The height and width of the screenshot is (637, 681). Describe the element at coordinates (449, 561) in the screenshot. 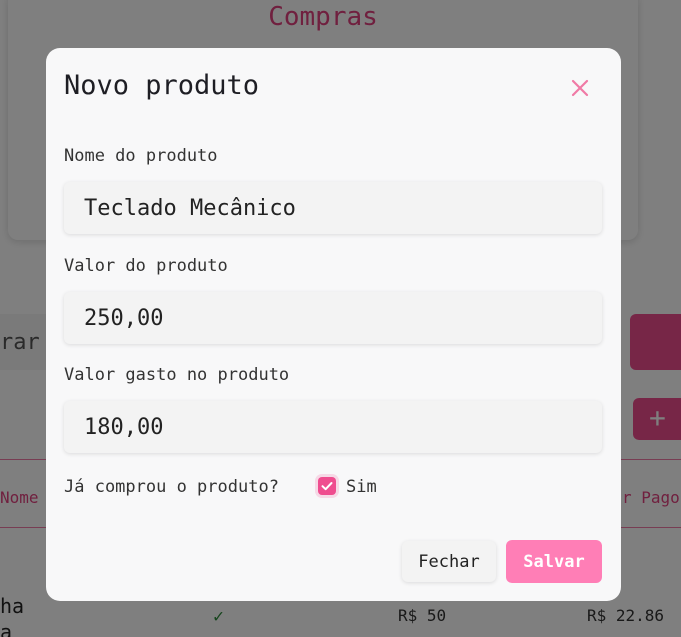

I see `close-modal-button: Fechar` at that location.